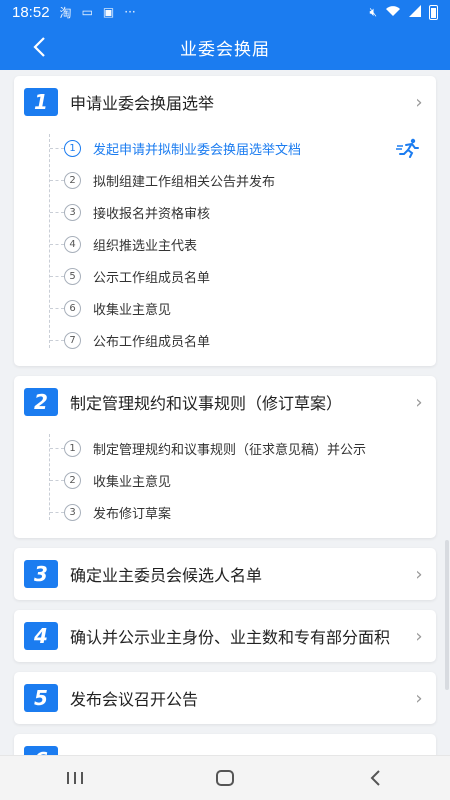  I want to click on section-card-5: 5 发布会议召开公告 ›, so click(225, 698).